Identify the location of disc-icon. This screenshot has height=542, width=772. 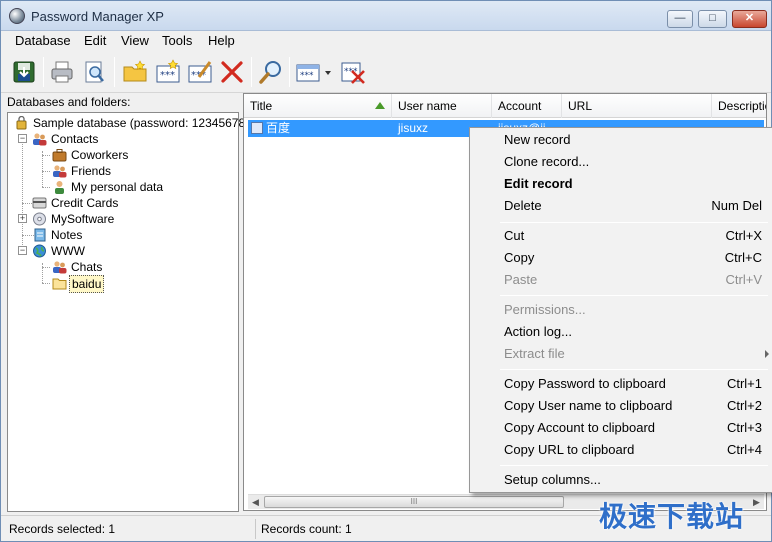
(39, 219).